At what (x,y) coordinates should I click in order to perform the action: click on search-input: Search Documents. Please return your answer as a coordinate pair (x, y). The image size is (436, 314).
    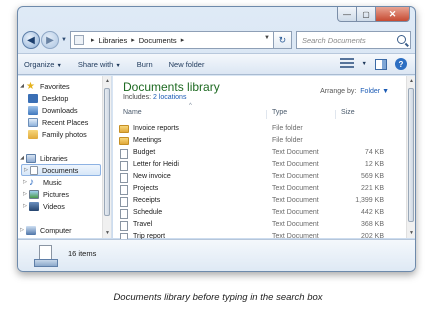
    Looking at the image, I should click on (353, 40).